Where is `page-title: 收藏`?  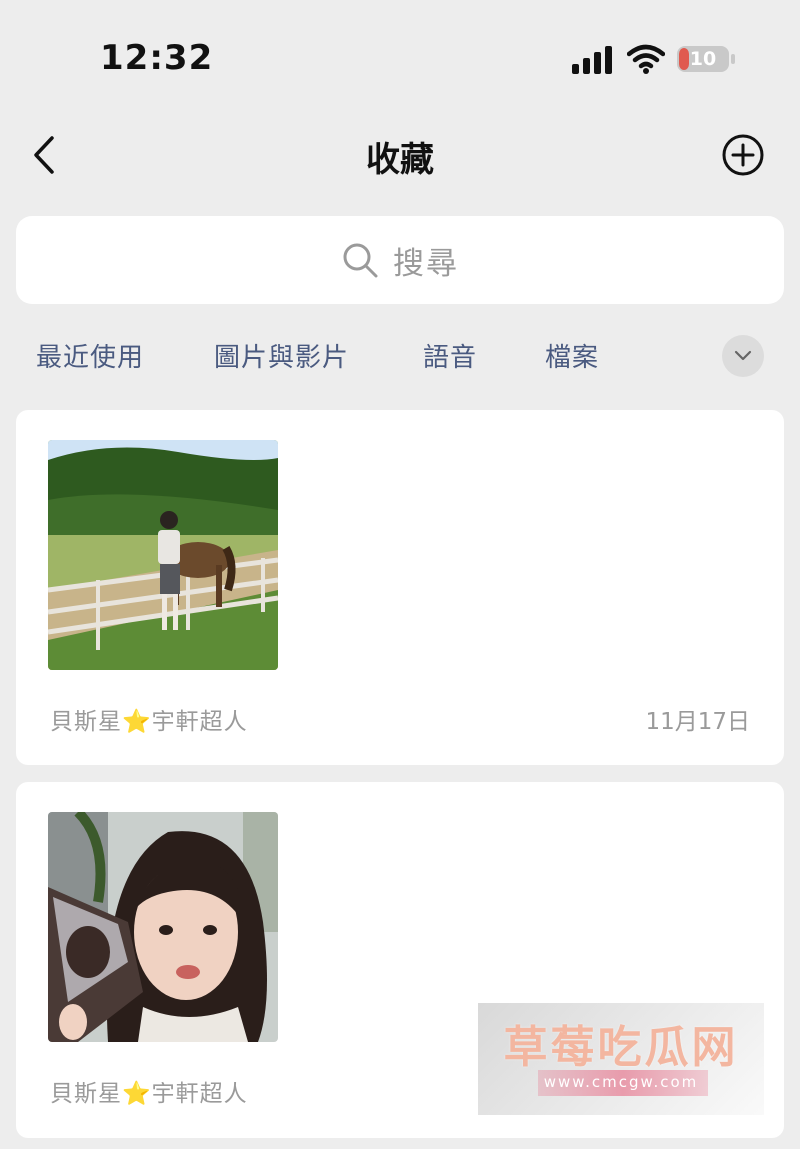
page-title: 收藏 is located at coordinates (400, 160).